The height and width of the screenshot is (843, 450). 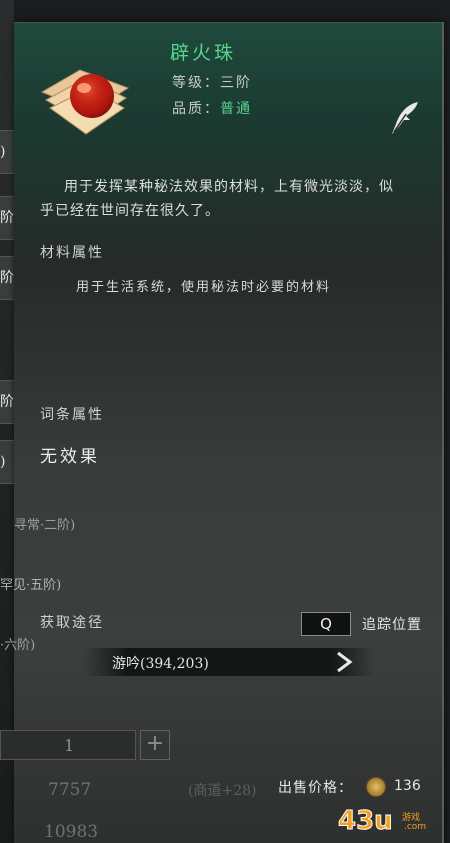 What do you see at coordinates (392, 624) in the screenshot?
I see `track-position-button: 追踪位置` at bounding box center [392, 624].